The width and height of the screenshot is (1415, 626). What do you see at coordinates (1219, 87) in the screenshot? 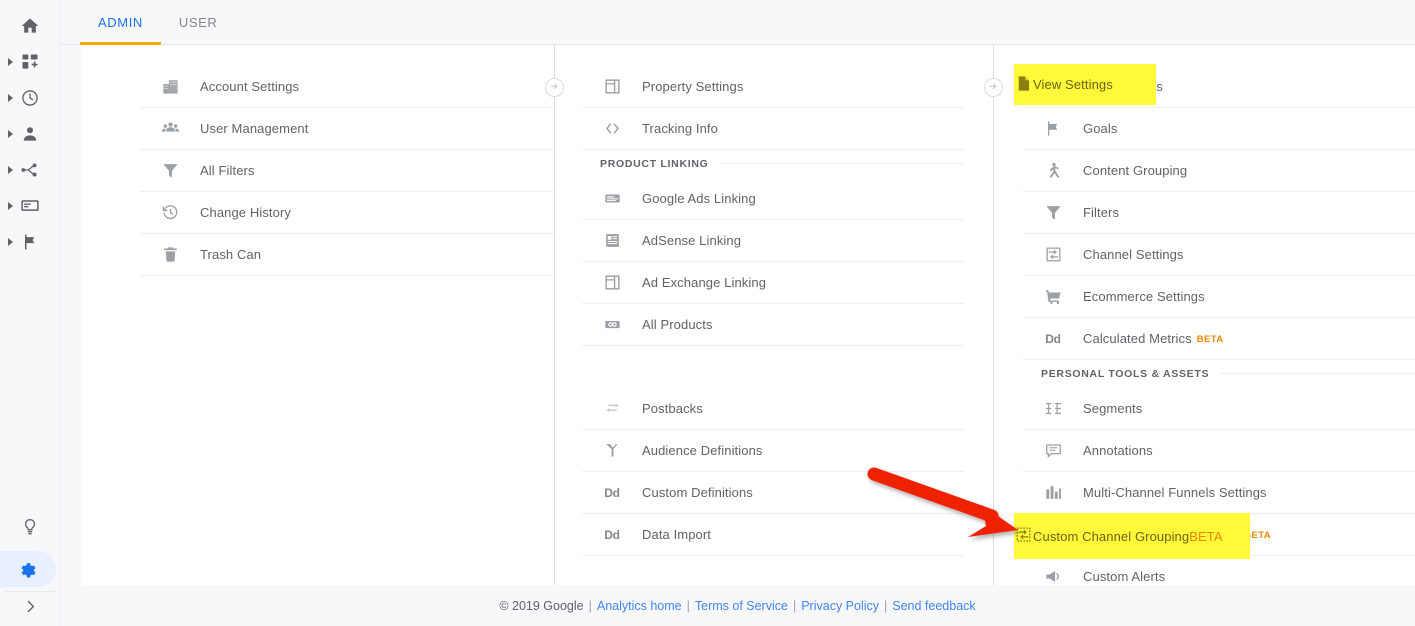
I see `row-view-settings: View Settings` at bounding box center [1219, 87].